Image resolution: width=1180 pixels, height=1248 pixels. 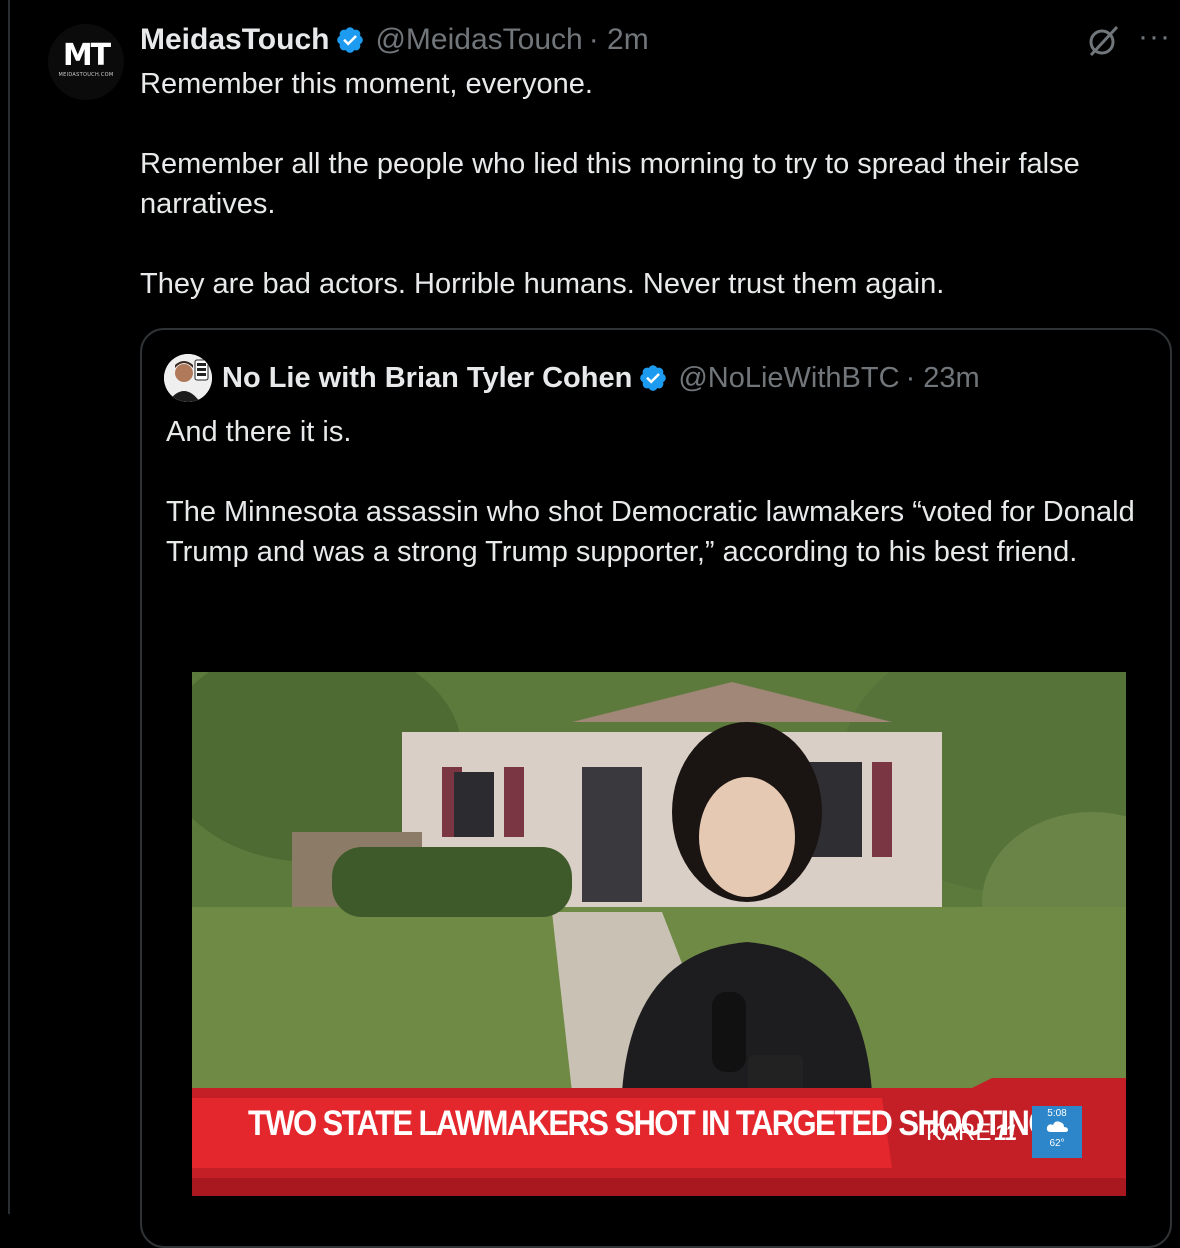 What do you see at coordinates (1006, 1132) in the screenshot?
I see `station-number: 11` at bounding box center [1006, 1132].